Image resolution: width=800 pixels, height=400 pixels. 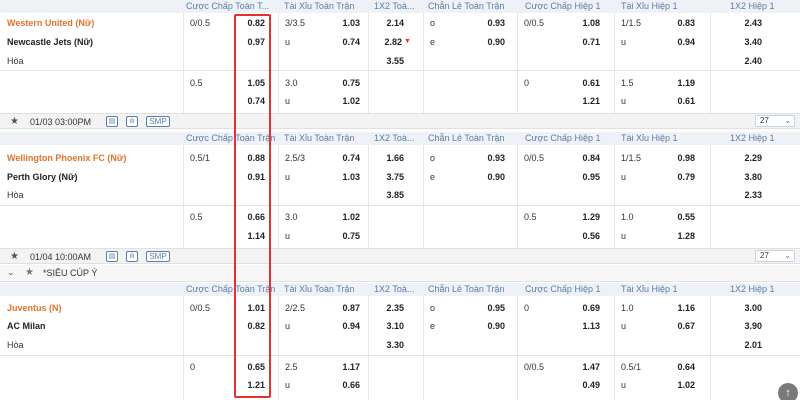 What do you see at coordinates (433, 42) in the screenshot?
I see `even-label: e` at bounding box center [433, 42].